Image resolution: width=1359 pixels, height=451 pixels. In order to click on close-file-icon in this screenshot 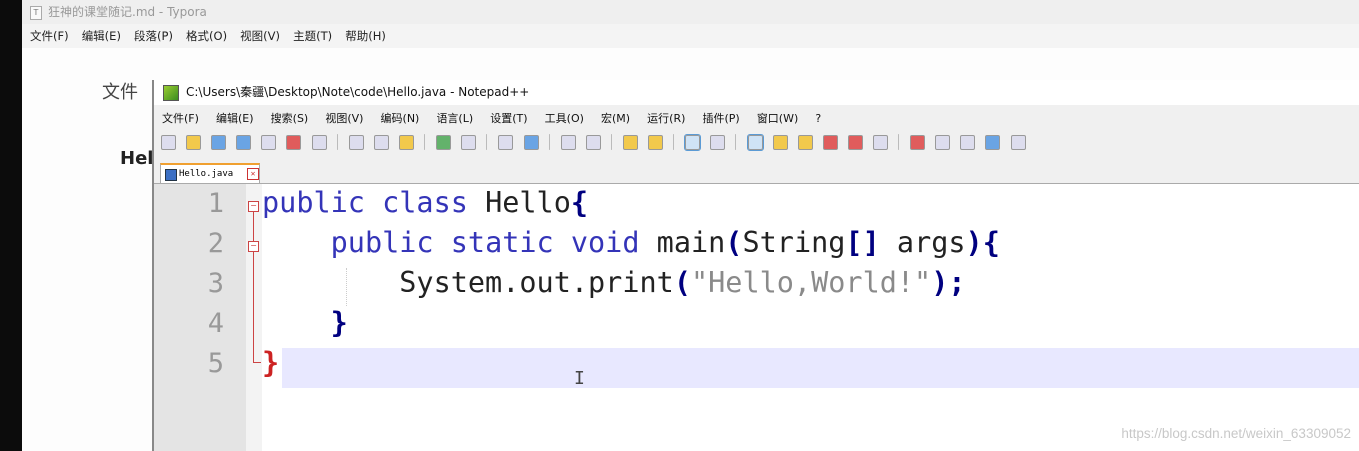, I will do `click(269, 142)`.